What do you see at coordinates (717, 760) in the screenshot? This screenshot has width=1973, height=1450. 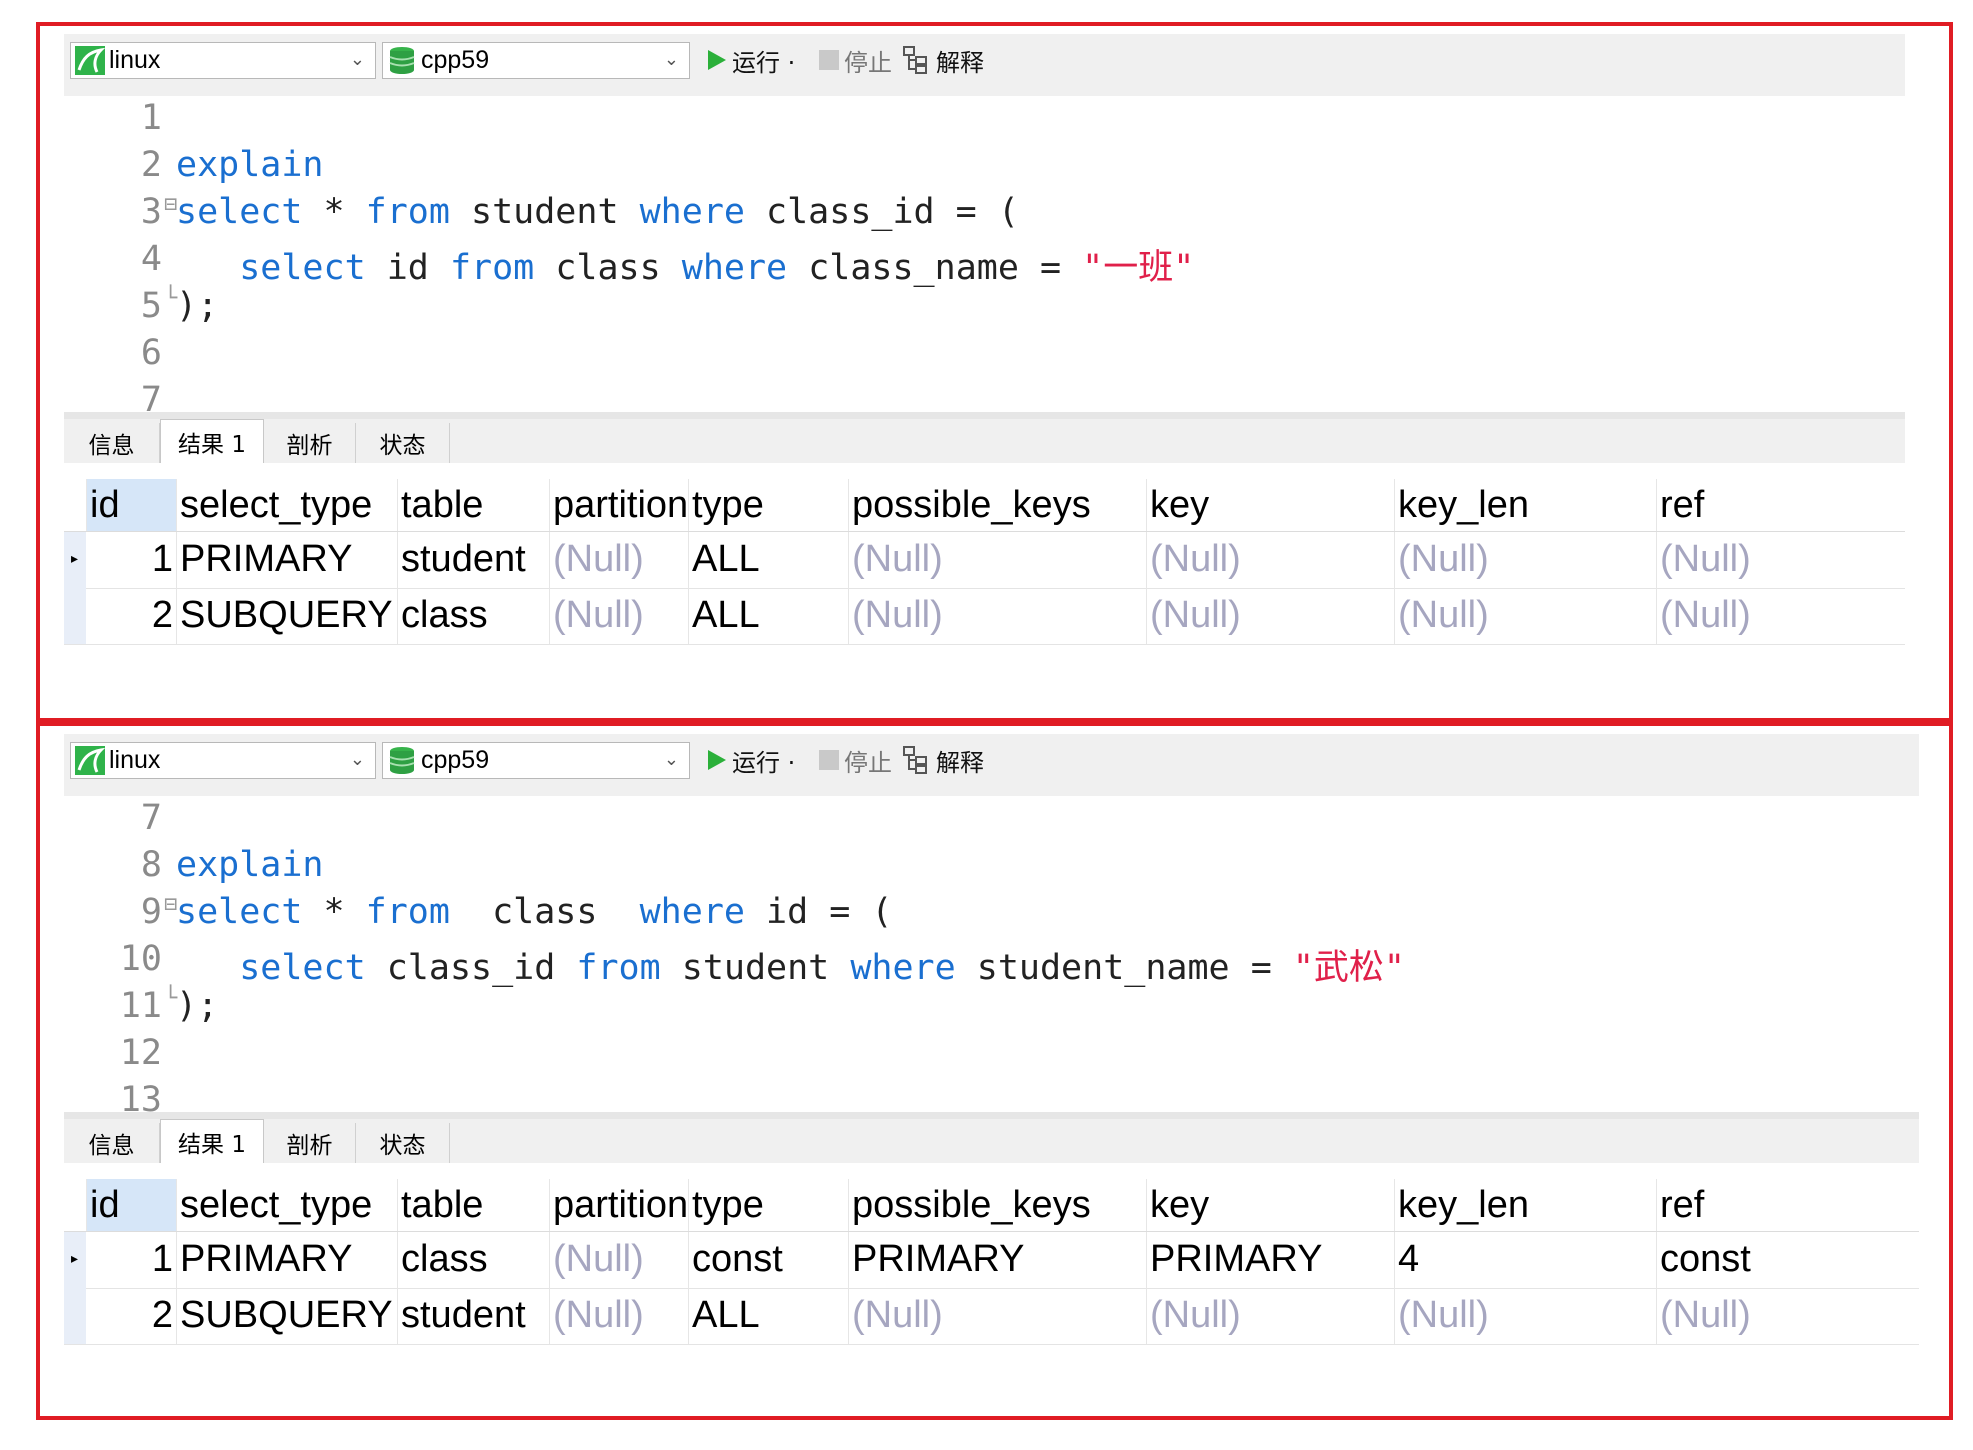 I see `play-icon` at bounding box center [717, 760].